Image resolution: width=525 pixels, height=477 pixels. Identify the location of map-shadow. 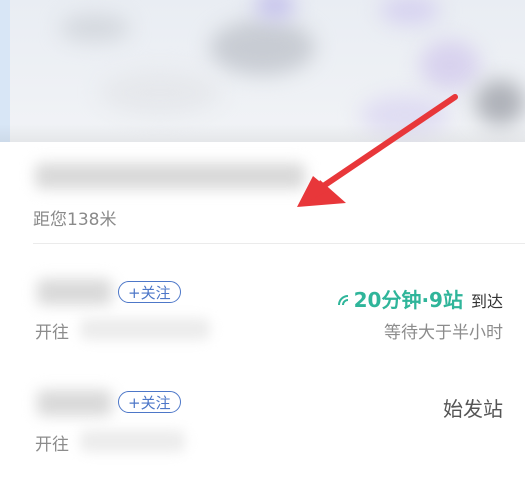
(262, 133).